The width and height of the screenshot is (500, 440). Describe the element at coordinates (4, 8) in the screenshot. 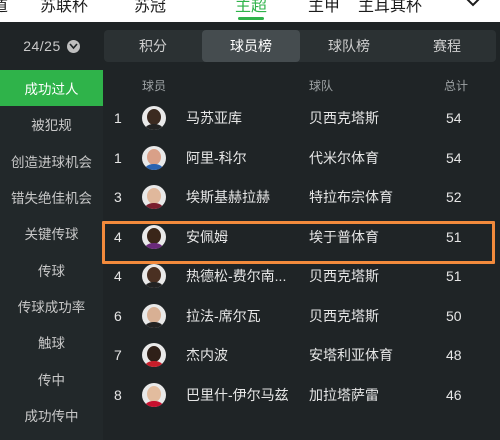

I see `league-tab-0: 道` at that location.